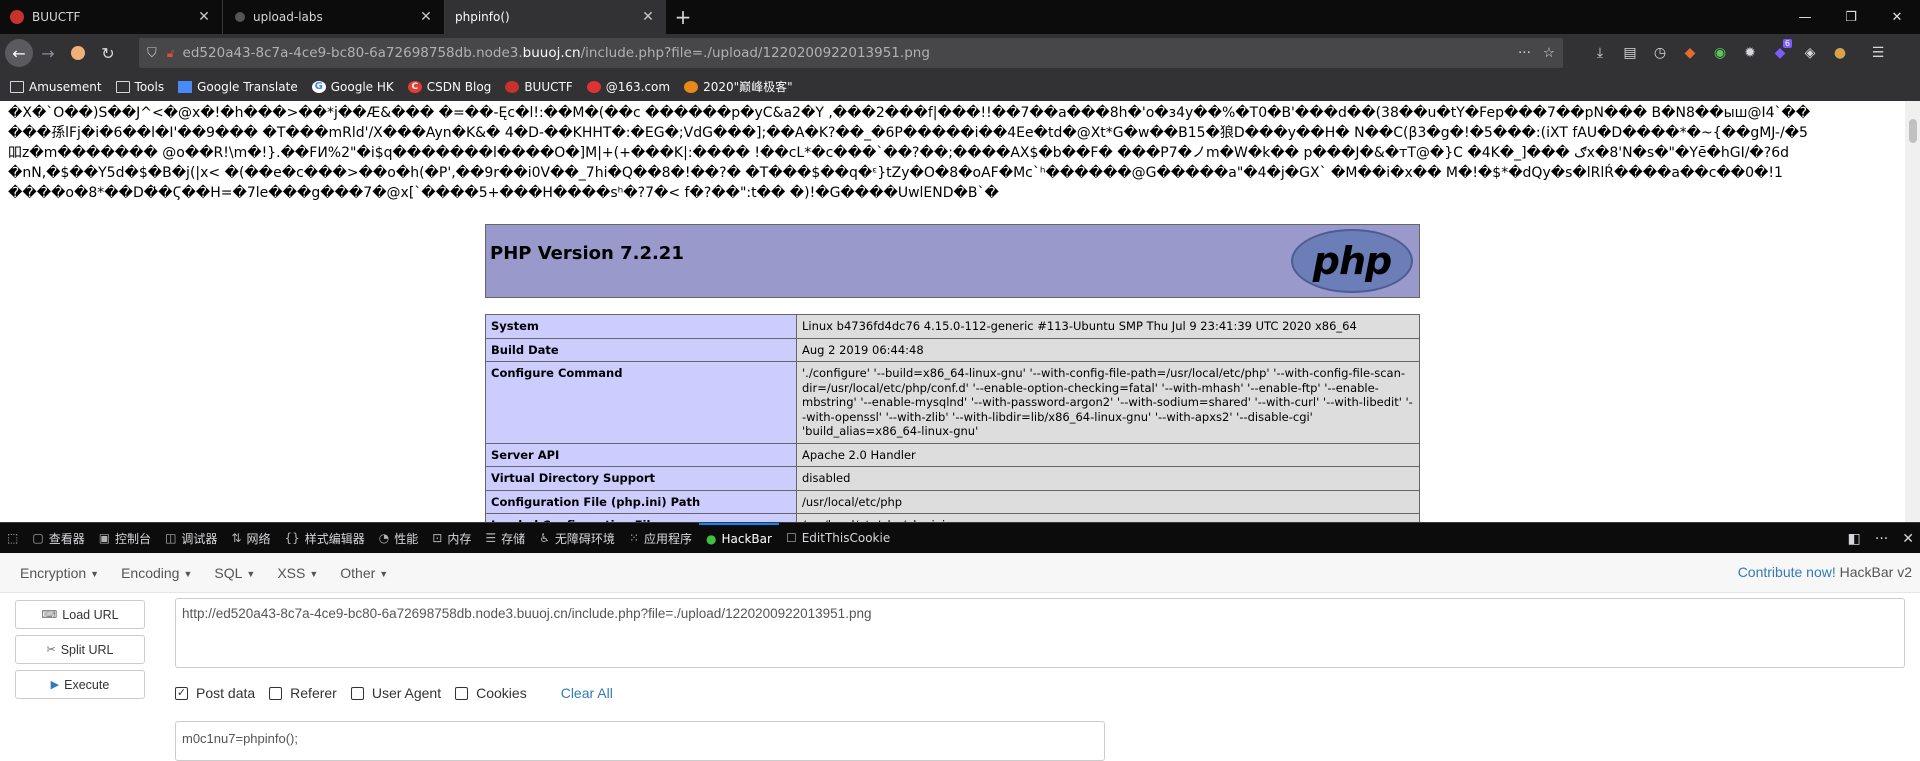 The image size is (1920, 761). I want to click on close-window-icon: ✕, so click(1897, 17).